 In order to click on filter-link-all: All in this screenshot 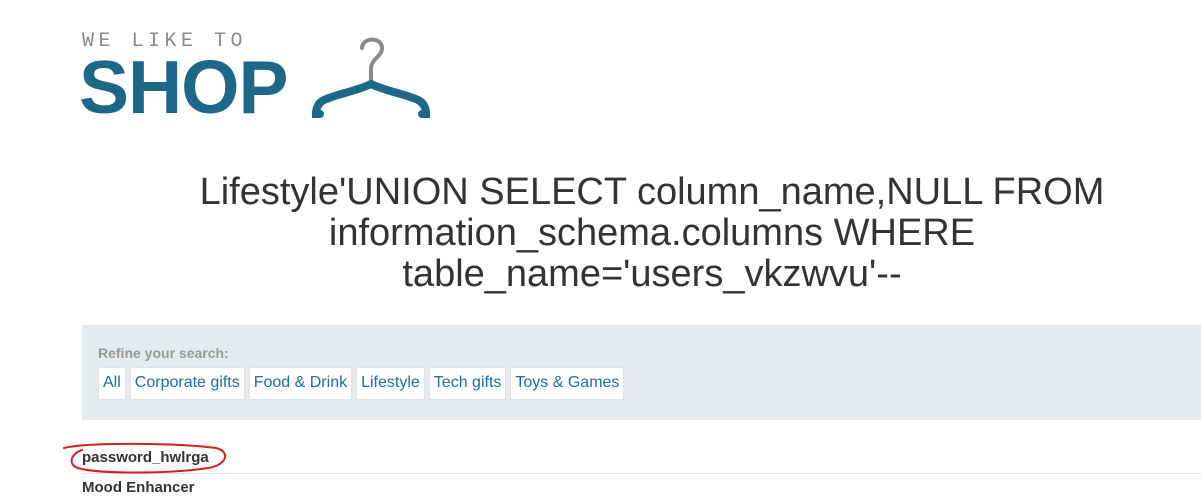, I will do `click(112, 383)`.